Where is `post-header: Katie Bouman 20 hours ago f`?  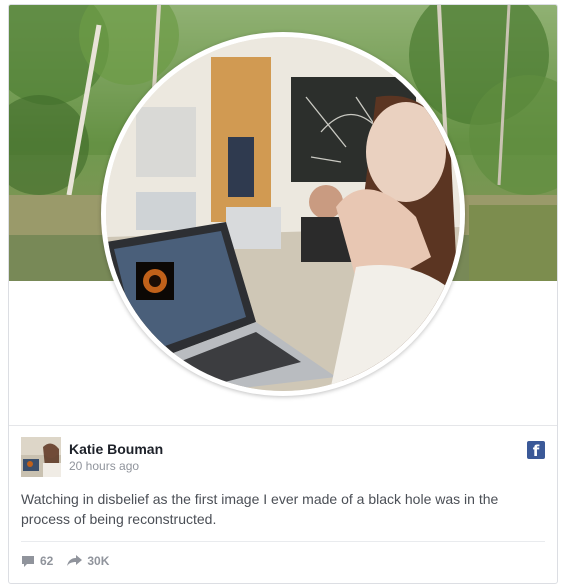
post-header: Katie Bouman 20 hours ago f is located at coordinates (283, 457).